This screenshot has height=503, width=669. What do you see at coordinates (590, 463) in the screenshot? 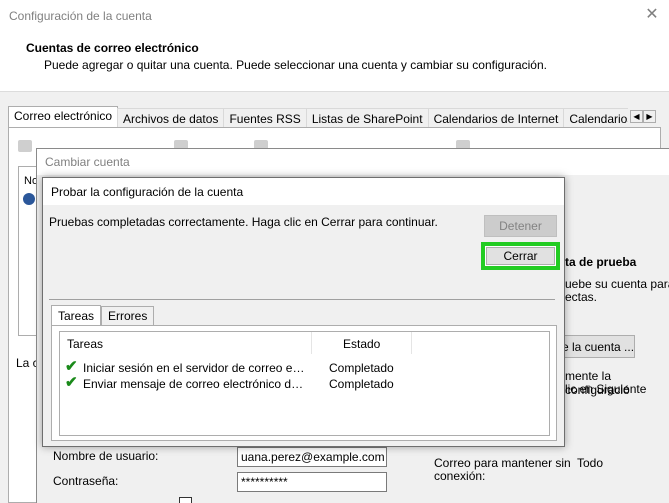
I see `offline-mail-value: Todo` at bounding box center [590, 463].